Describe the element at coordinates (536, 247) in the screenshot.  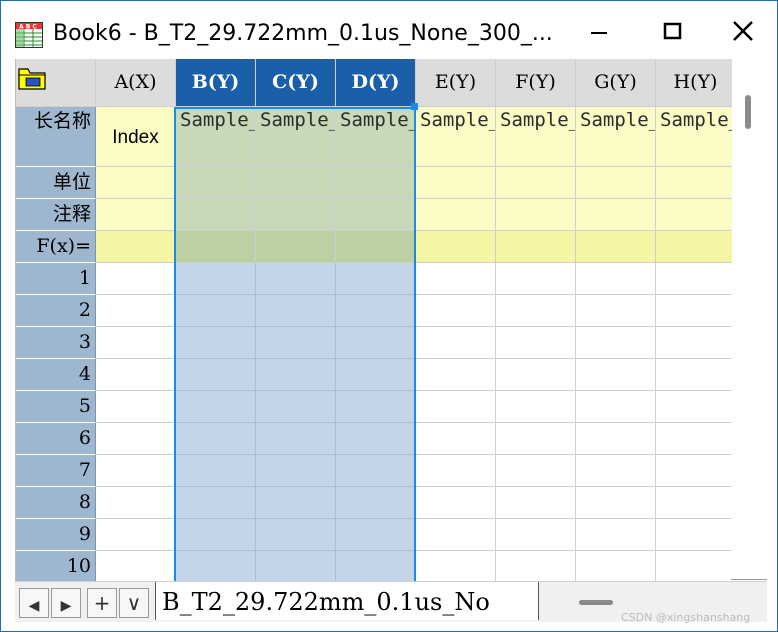
I see `formula-cell-f` at that location.